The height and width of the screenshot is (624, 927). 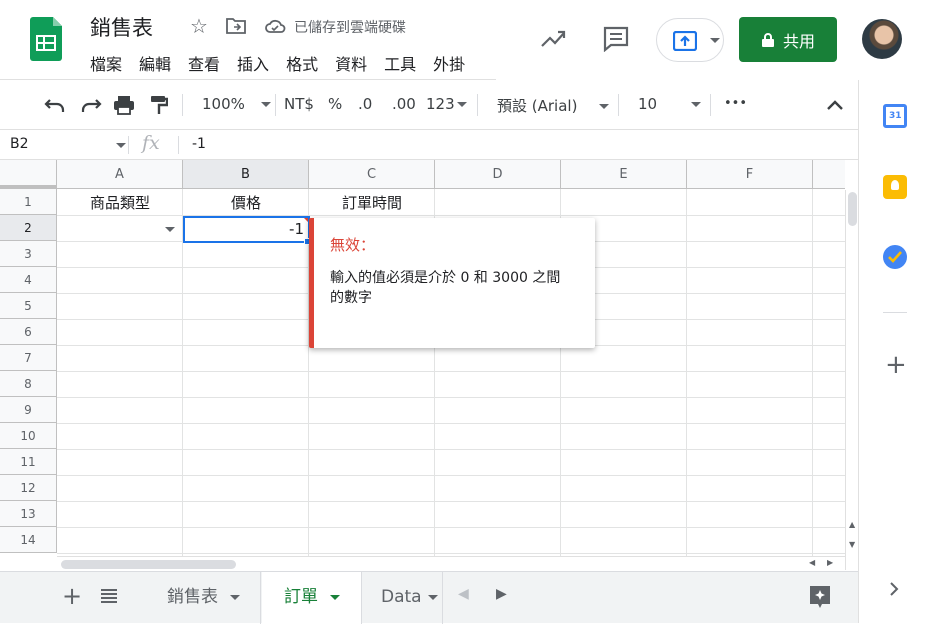 What do you see at coordinates (895, 257) in the screenshot?
I see `tasks-icon` at bounding box center [895, 257].